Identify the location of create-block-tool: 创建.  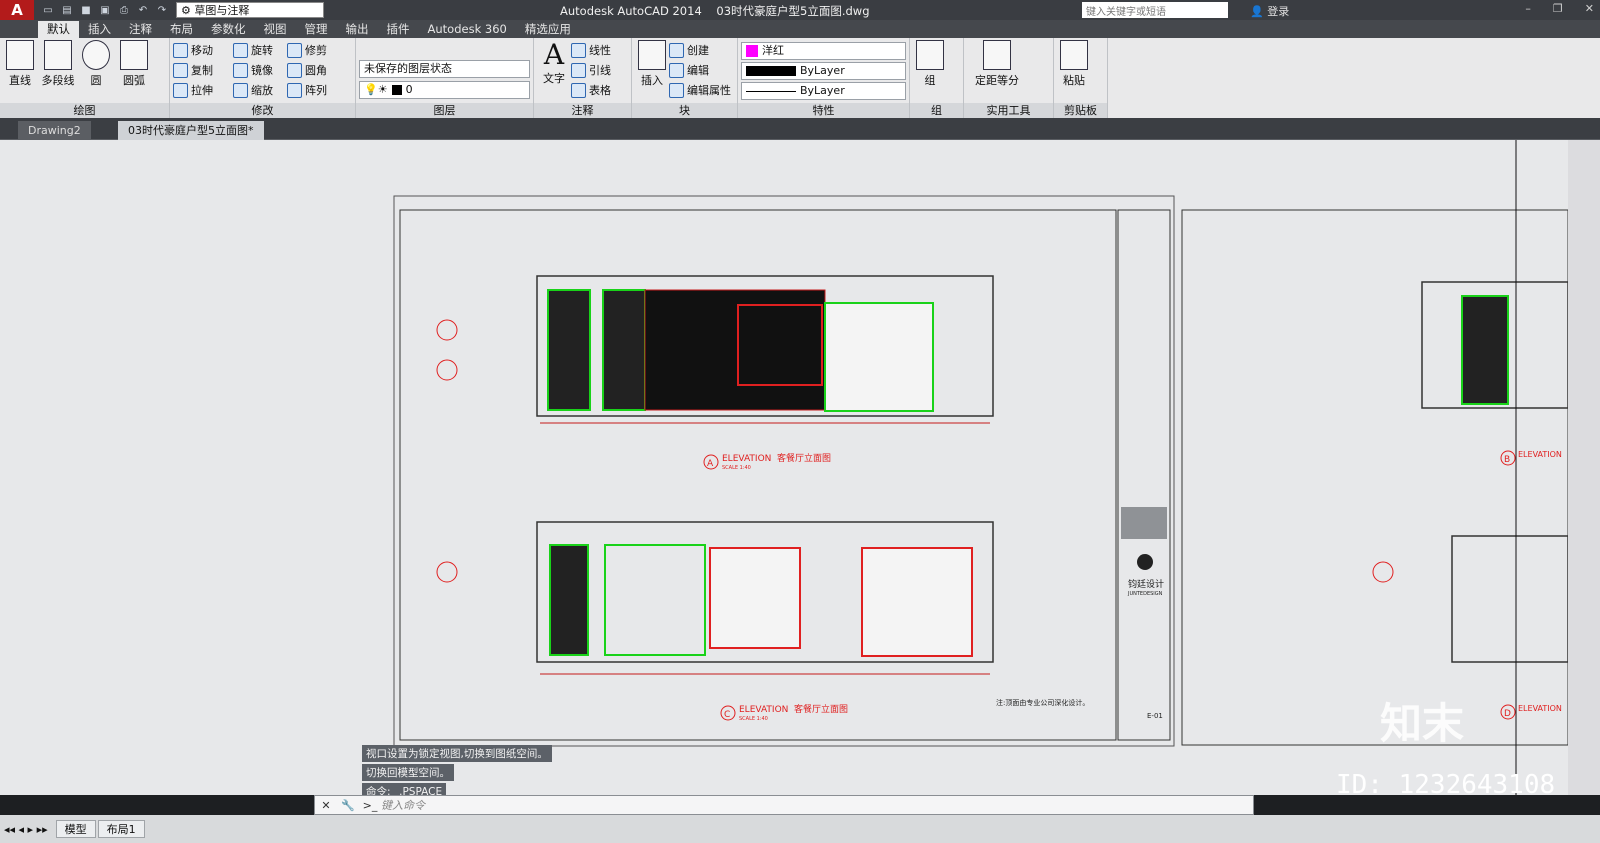
(700, 50).